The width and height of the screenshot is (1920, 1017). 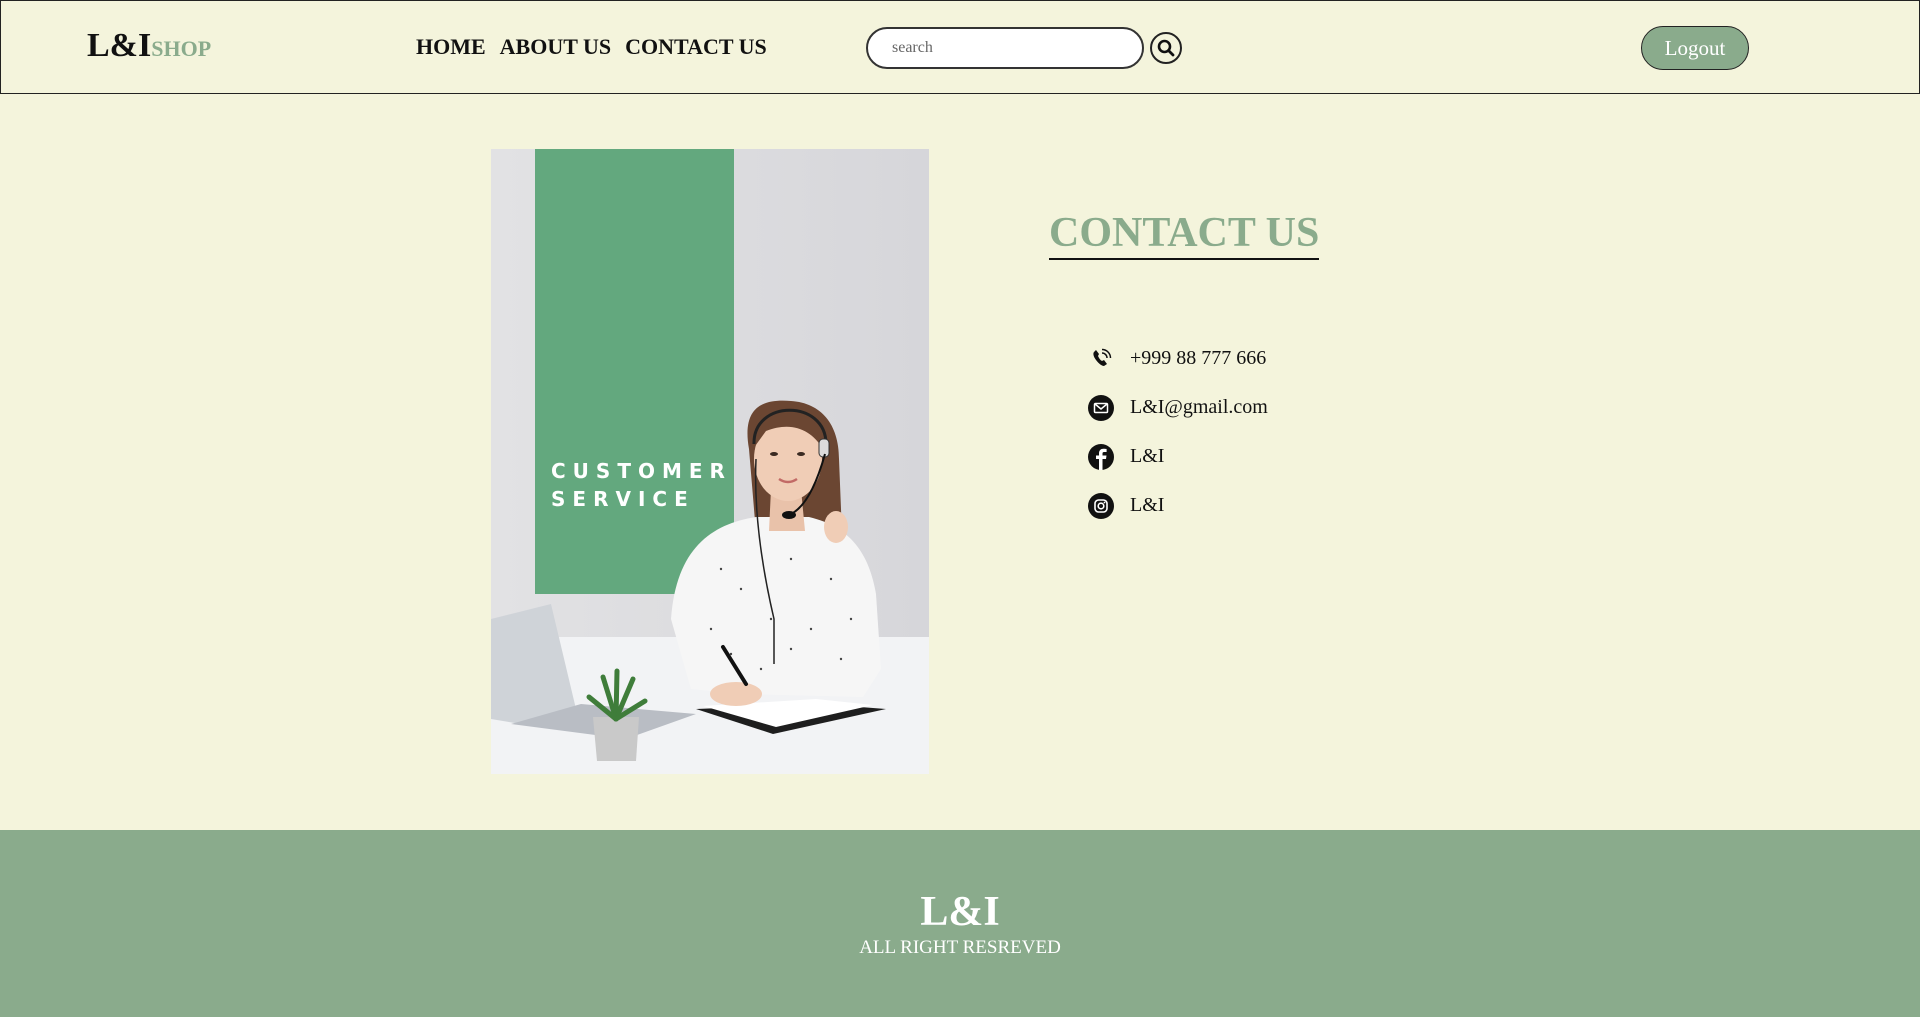 What do you see at coordinates (1695, 48) in the screenshot?
I see `logout-button: Logout` at bounding box center [1695, 48].